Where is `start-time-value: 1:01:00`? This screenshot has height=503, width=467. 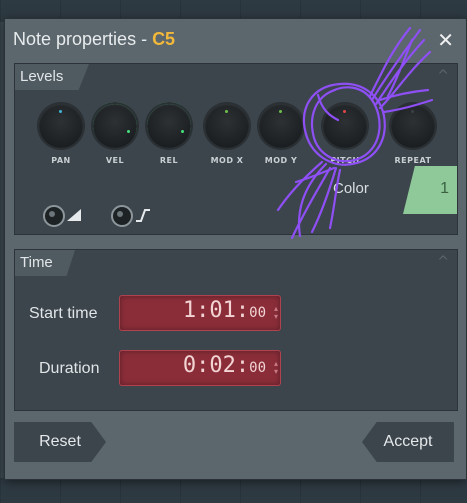
start-time-value: 1:01:00 is located at coordinates (224, 310).